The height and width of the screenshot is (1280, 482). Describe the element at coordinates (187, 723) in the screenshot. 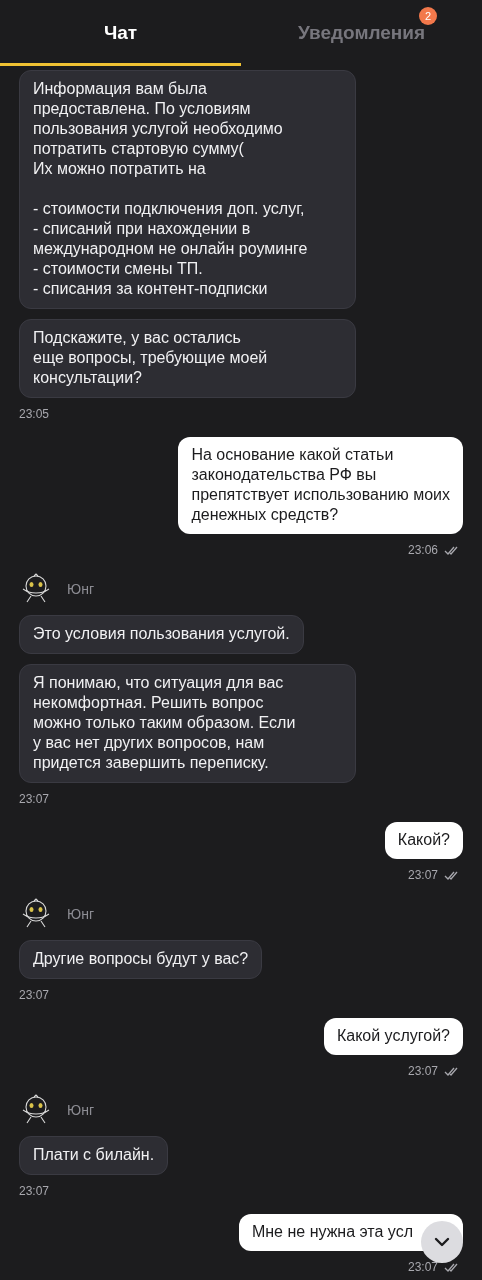

I see `incoming-message: Я понимаю, что ситуация для вас некомфортная. Решить вопрос можно только таким образом. Если у вас нет других вопросов, нам придется завершить переписку.` at that location.